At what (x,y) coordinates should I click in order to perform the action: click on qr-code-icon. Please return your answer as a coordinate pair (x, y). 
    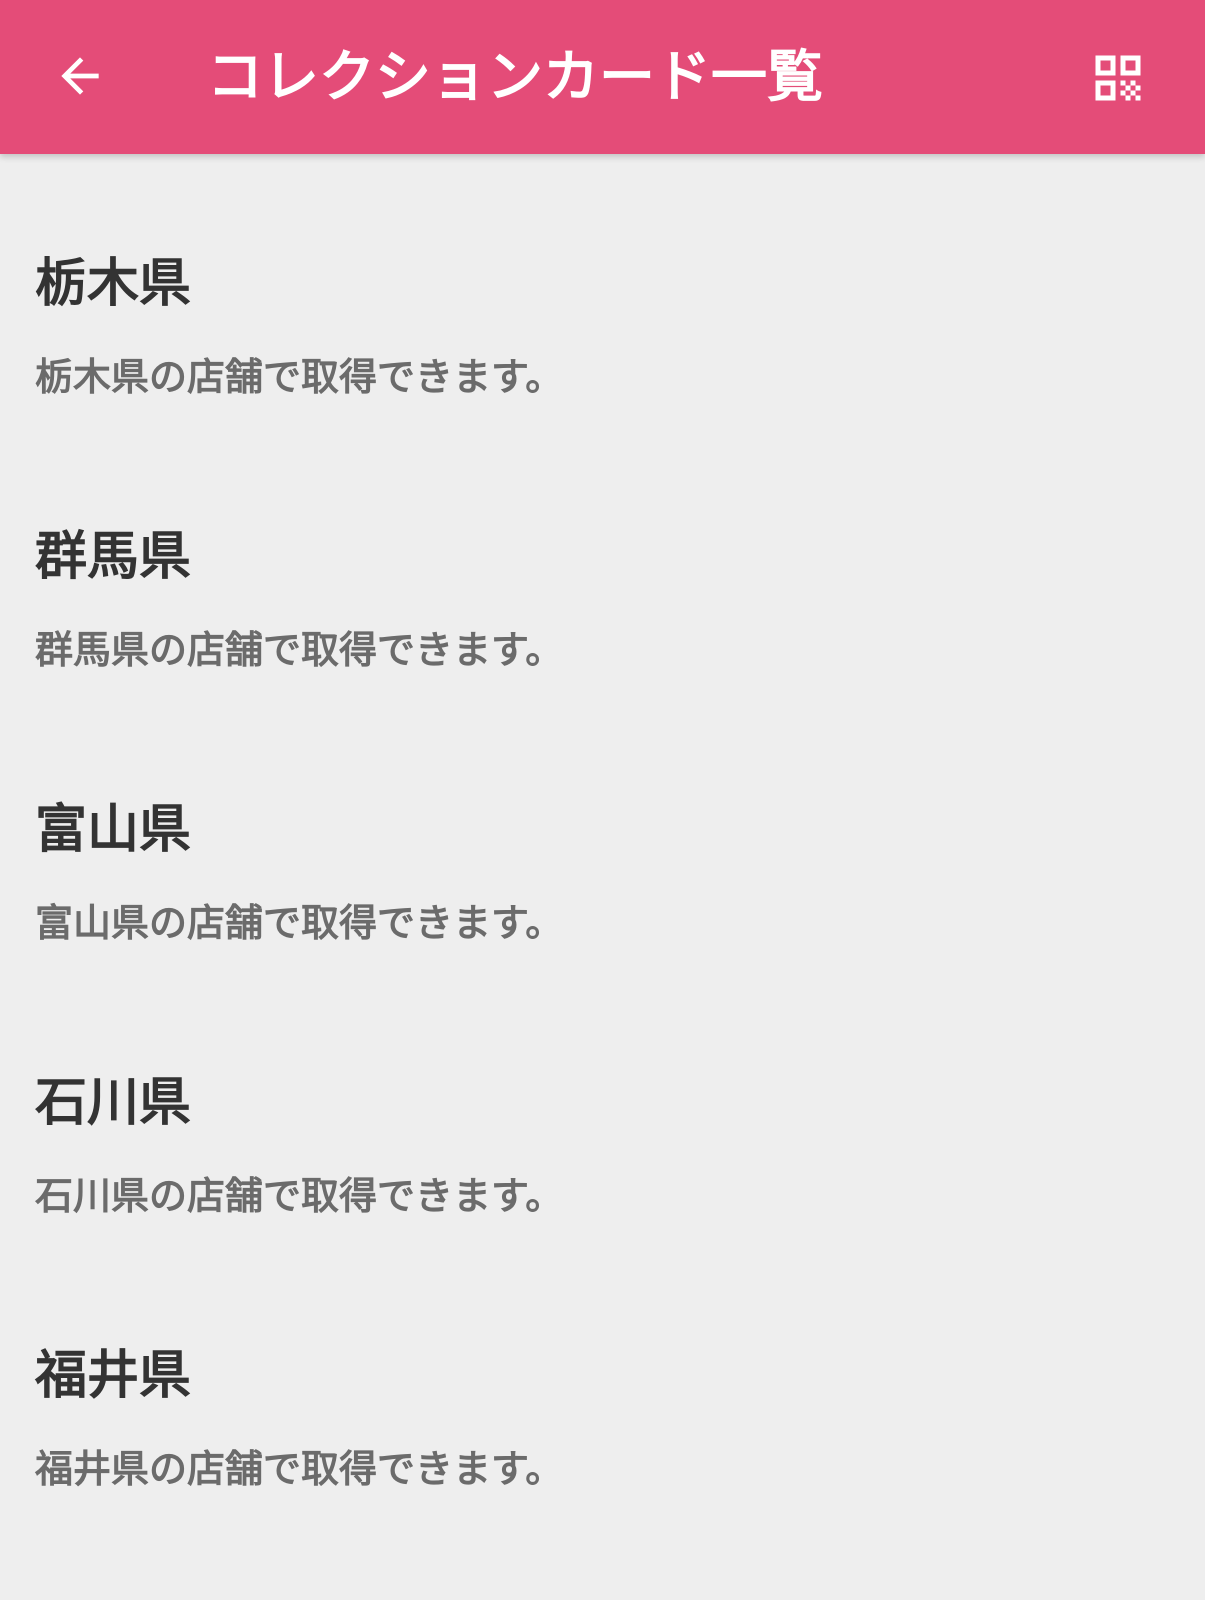
    Looking at the image, I should click on (1118, 78).